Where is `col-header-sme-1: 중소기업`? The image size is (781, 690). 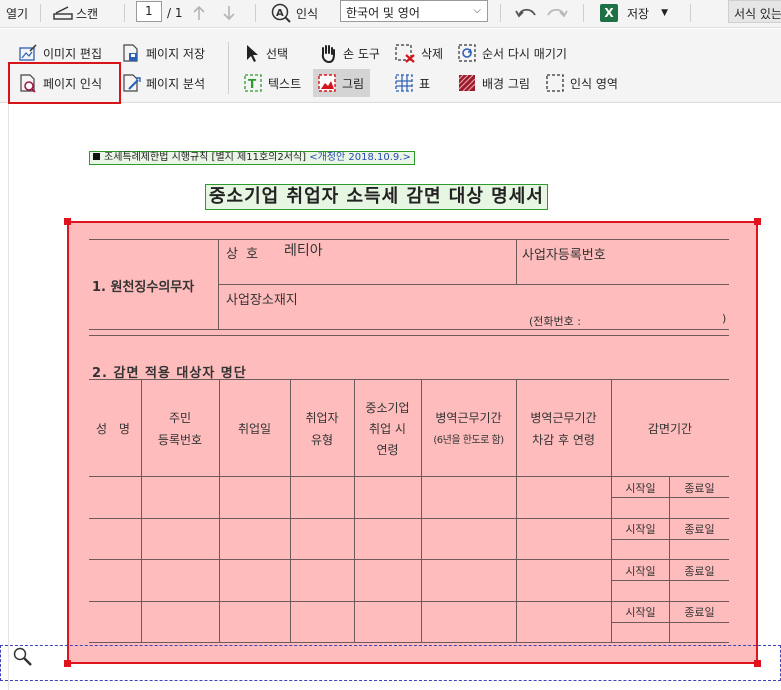 col-header-sme-1: 중소기업 is located at coordinates (387, 408).